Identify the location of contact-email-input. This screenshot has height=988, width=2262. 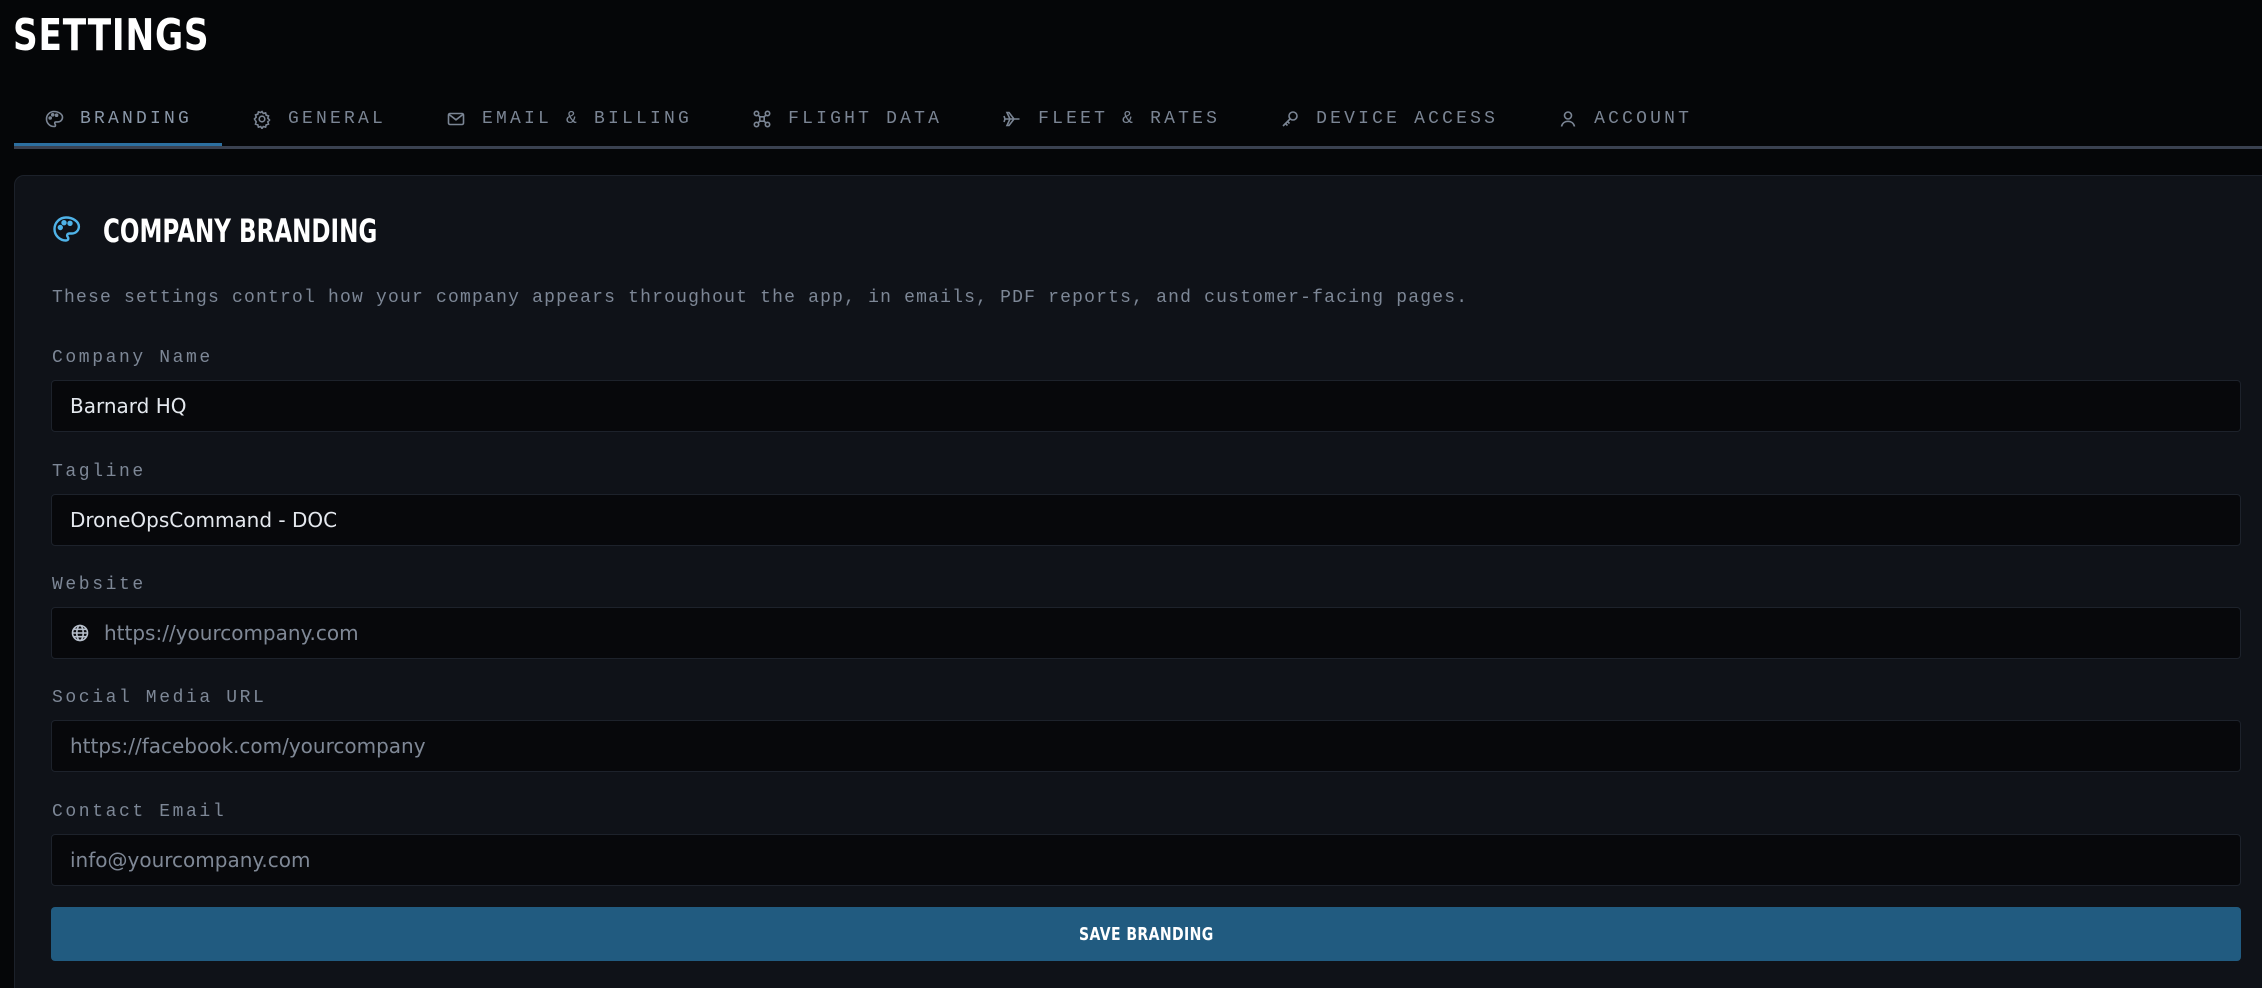
(1155, 860).